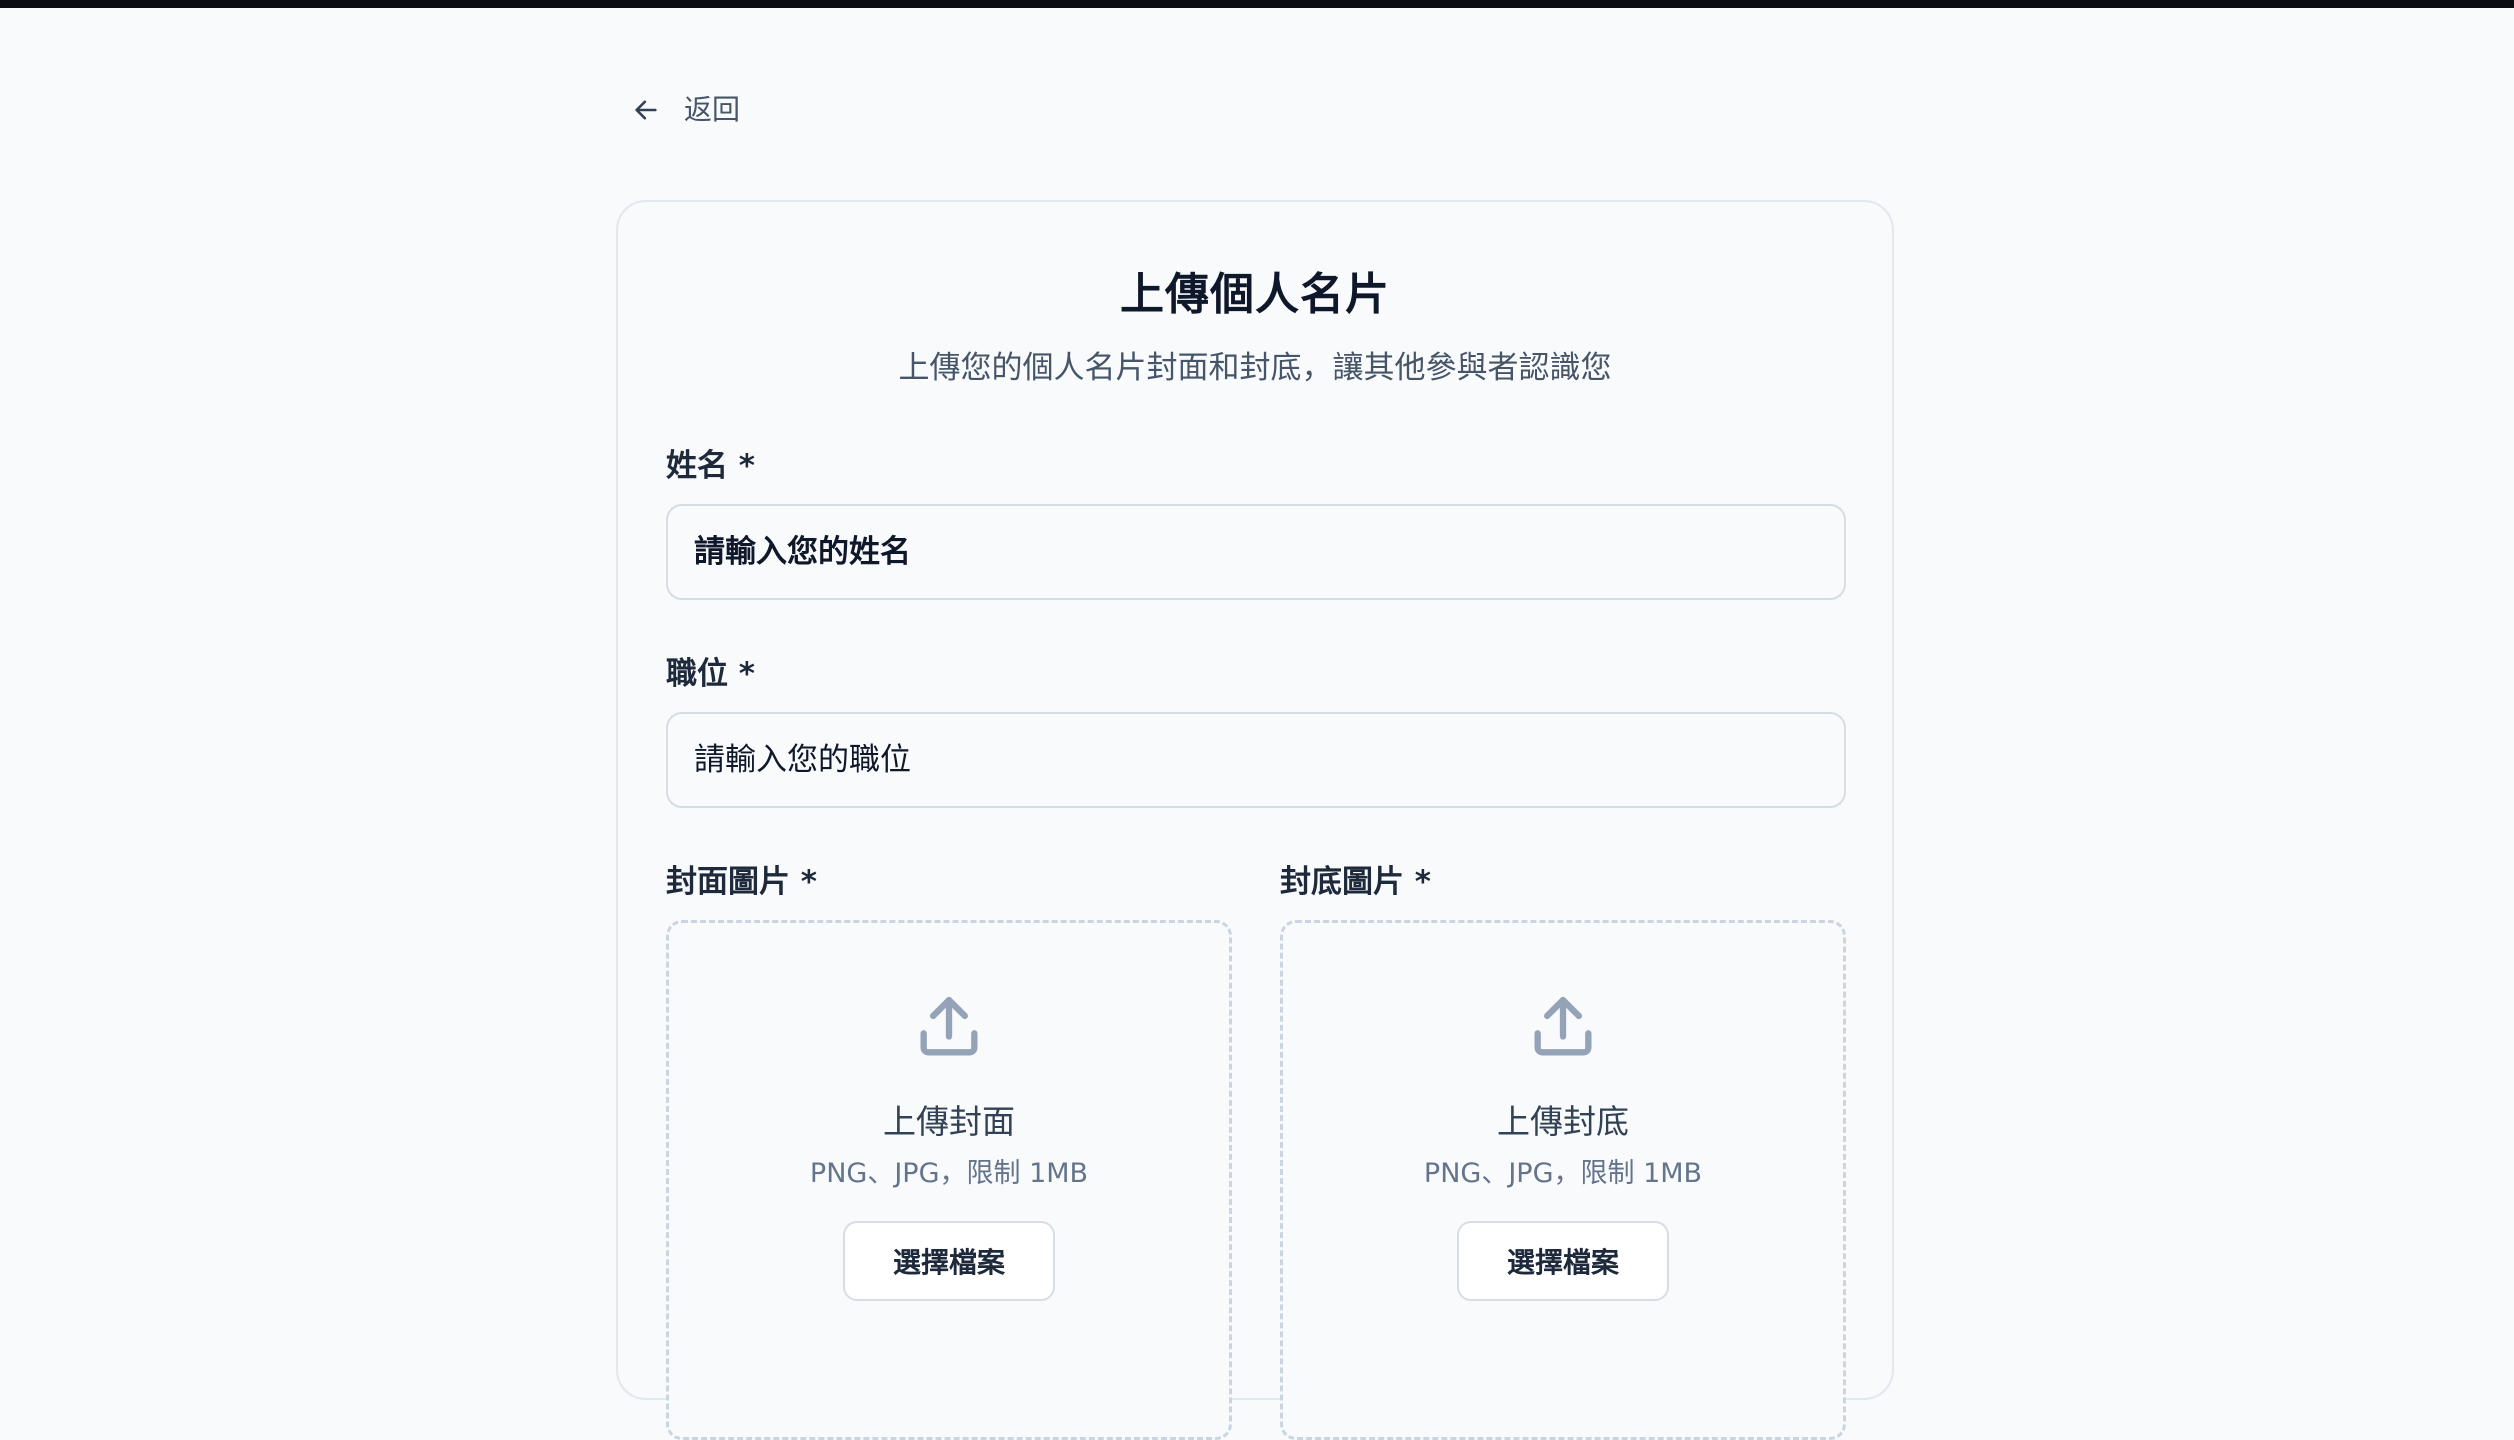 The width and height of the screenshot is (2514, 1440). What do you see at coordinates (949, 1121) in the screenshot?
I see `front-upload-title: 上傳封面` at bounding box center [949, 1121].